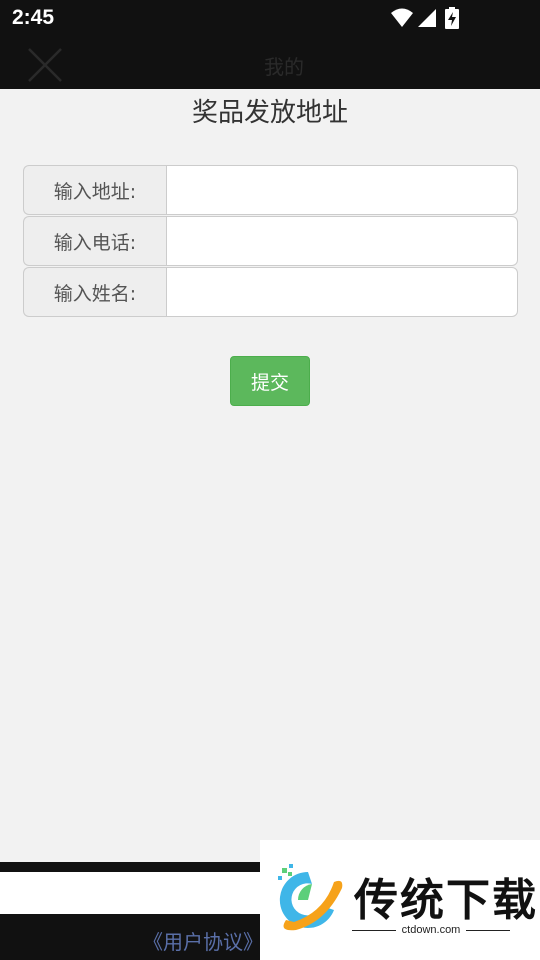 The image size is (540, 960). I want to click on bottom-bar: 《用户协议》, so click(130, 937).